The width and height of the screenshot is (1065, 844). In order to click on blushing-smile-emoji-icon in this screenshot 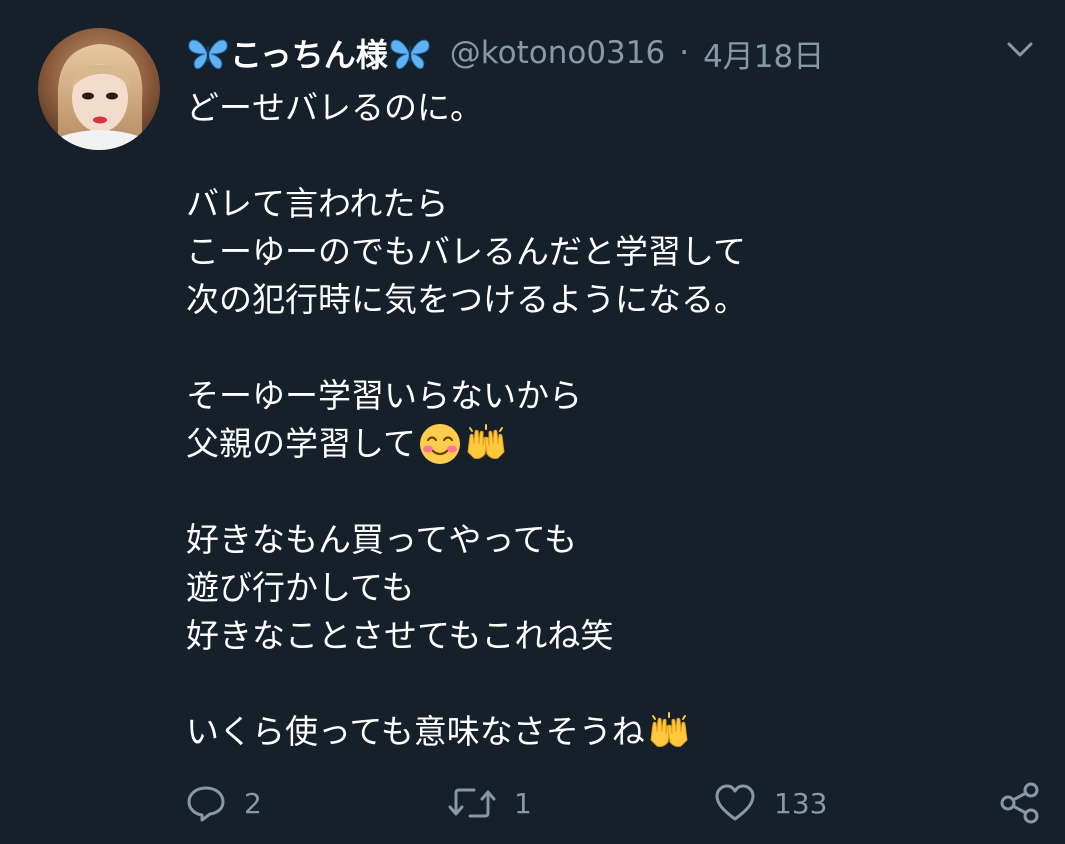, I will do `click(440, 444)`.